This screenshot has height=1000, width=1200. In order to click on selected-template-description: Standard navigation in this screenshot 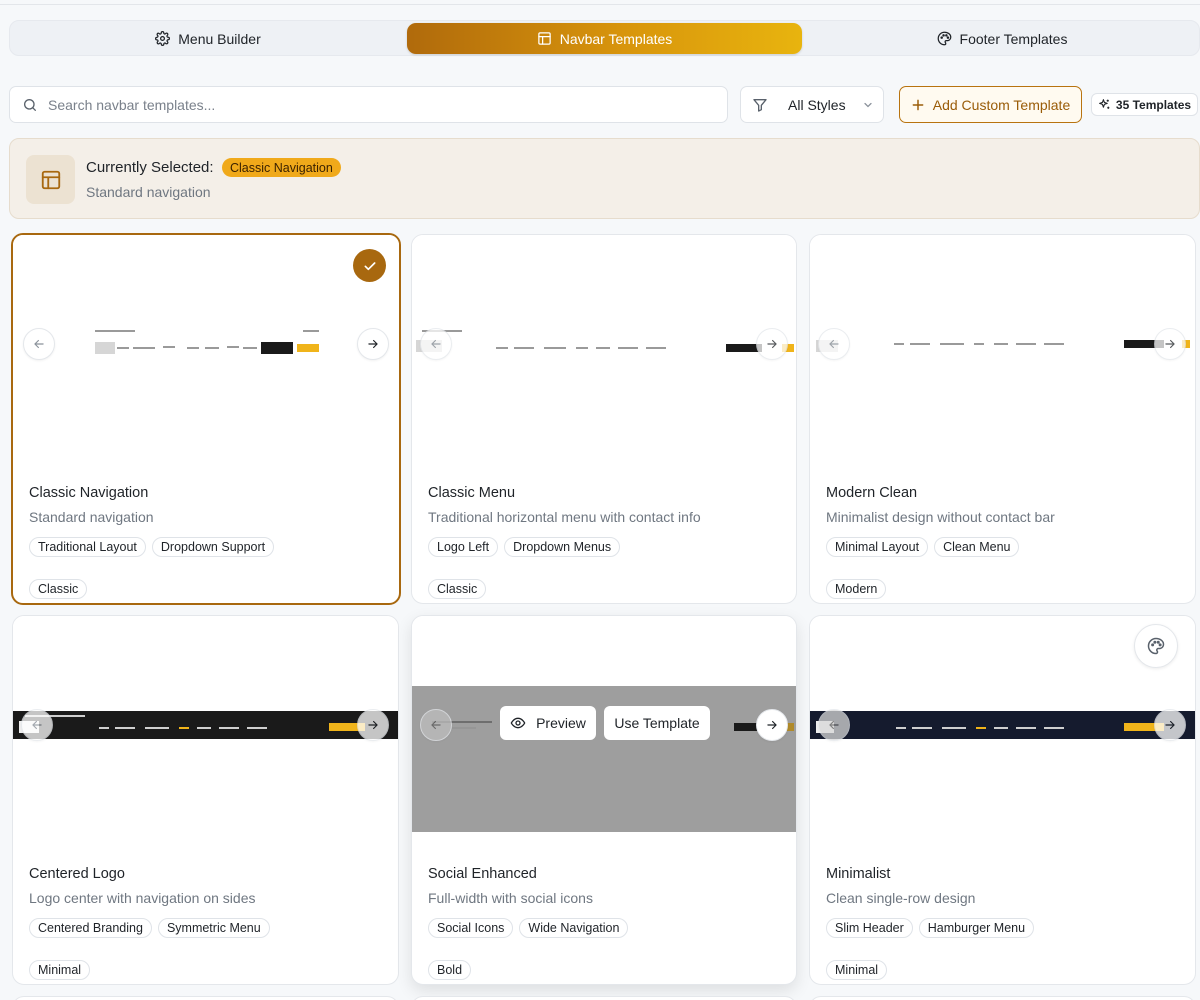, I will do `click(148, 192)`.